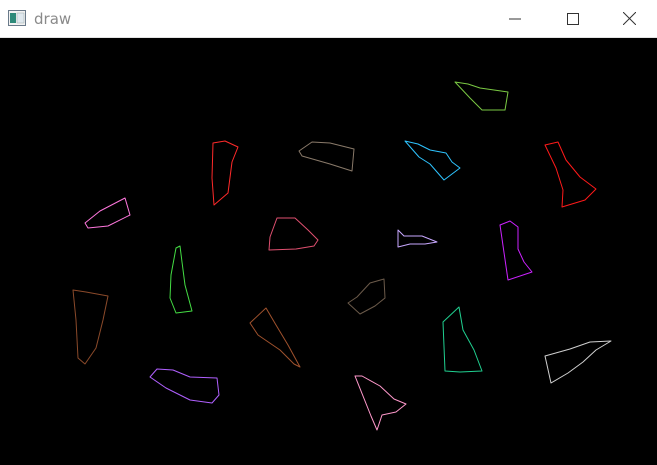  I want to click on close-button, so click(629, 18).